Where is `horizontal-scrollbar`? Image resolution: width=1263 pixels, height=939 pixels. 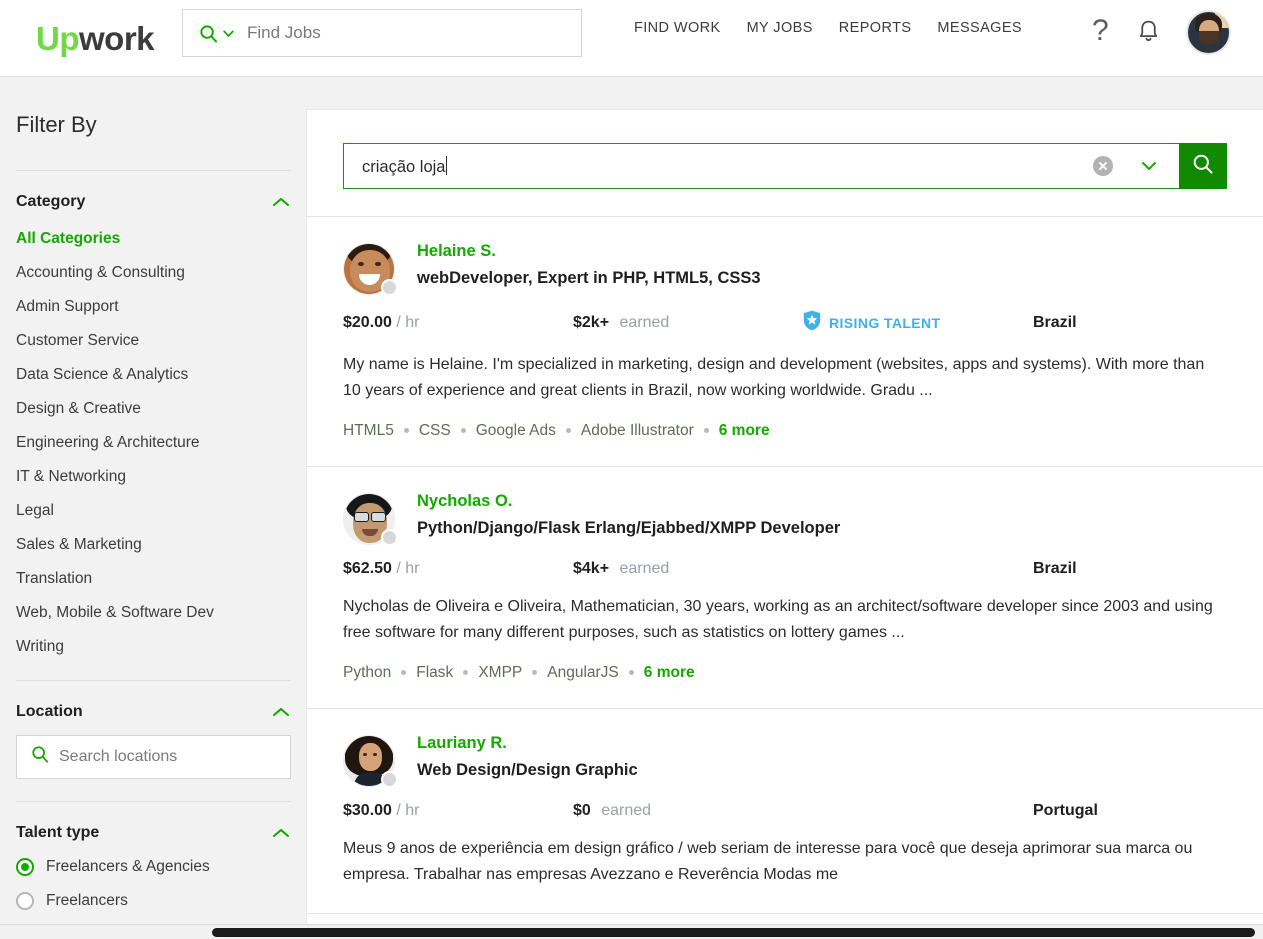
horizontal-scrollbar is located at coordinates (631, 931).